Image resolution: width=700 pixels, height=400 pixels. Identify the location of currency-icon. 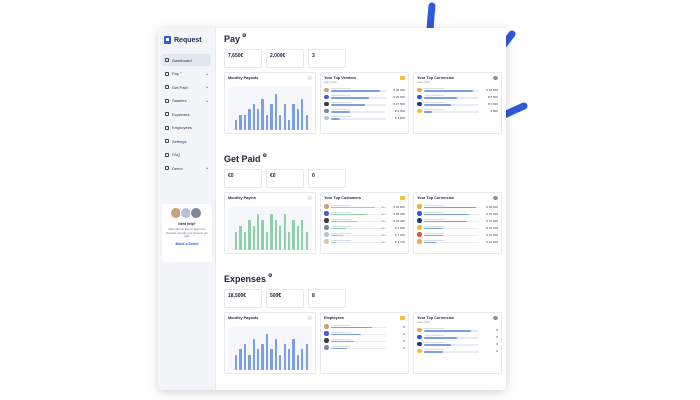
(419, 344).